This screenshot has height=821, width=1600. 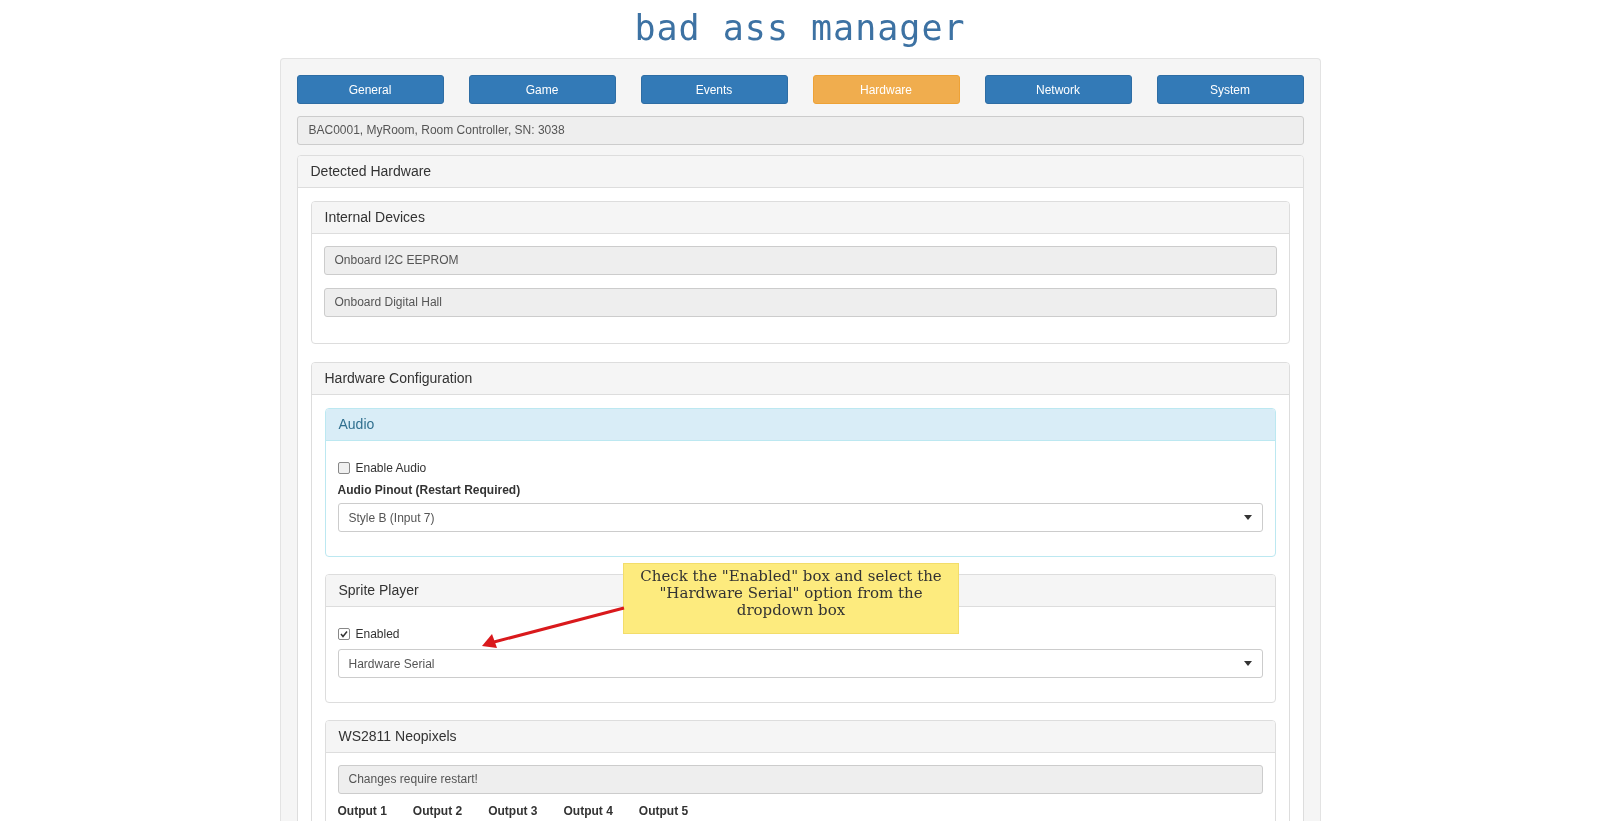 I want to click on mode-select: Hardware Serial, so click(x=800, y=663).